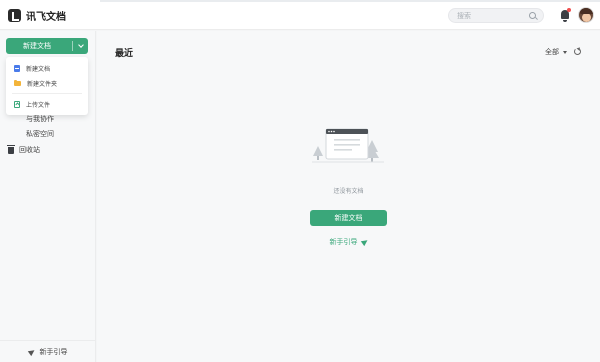 The width and height of the screenshot is (600, 362). What do you see at coordinates (38, 69) in the screenshot?
I see `menu-item-label: 新建文档` at bounding box center [38, 69].